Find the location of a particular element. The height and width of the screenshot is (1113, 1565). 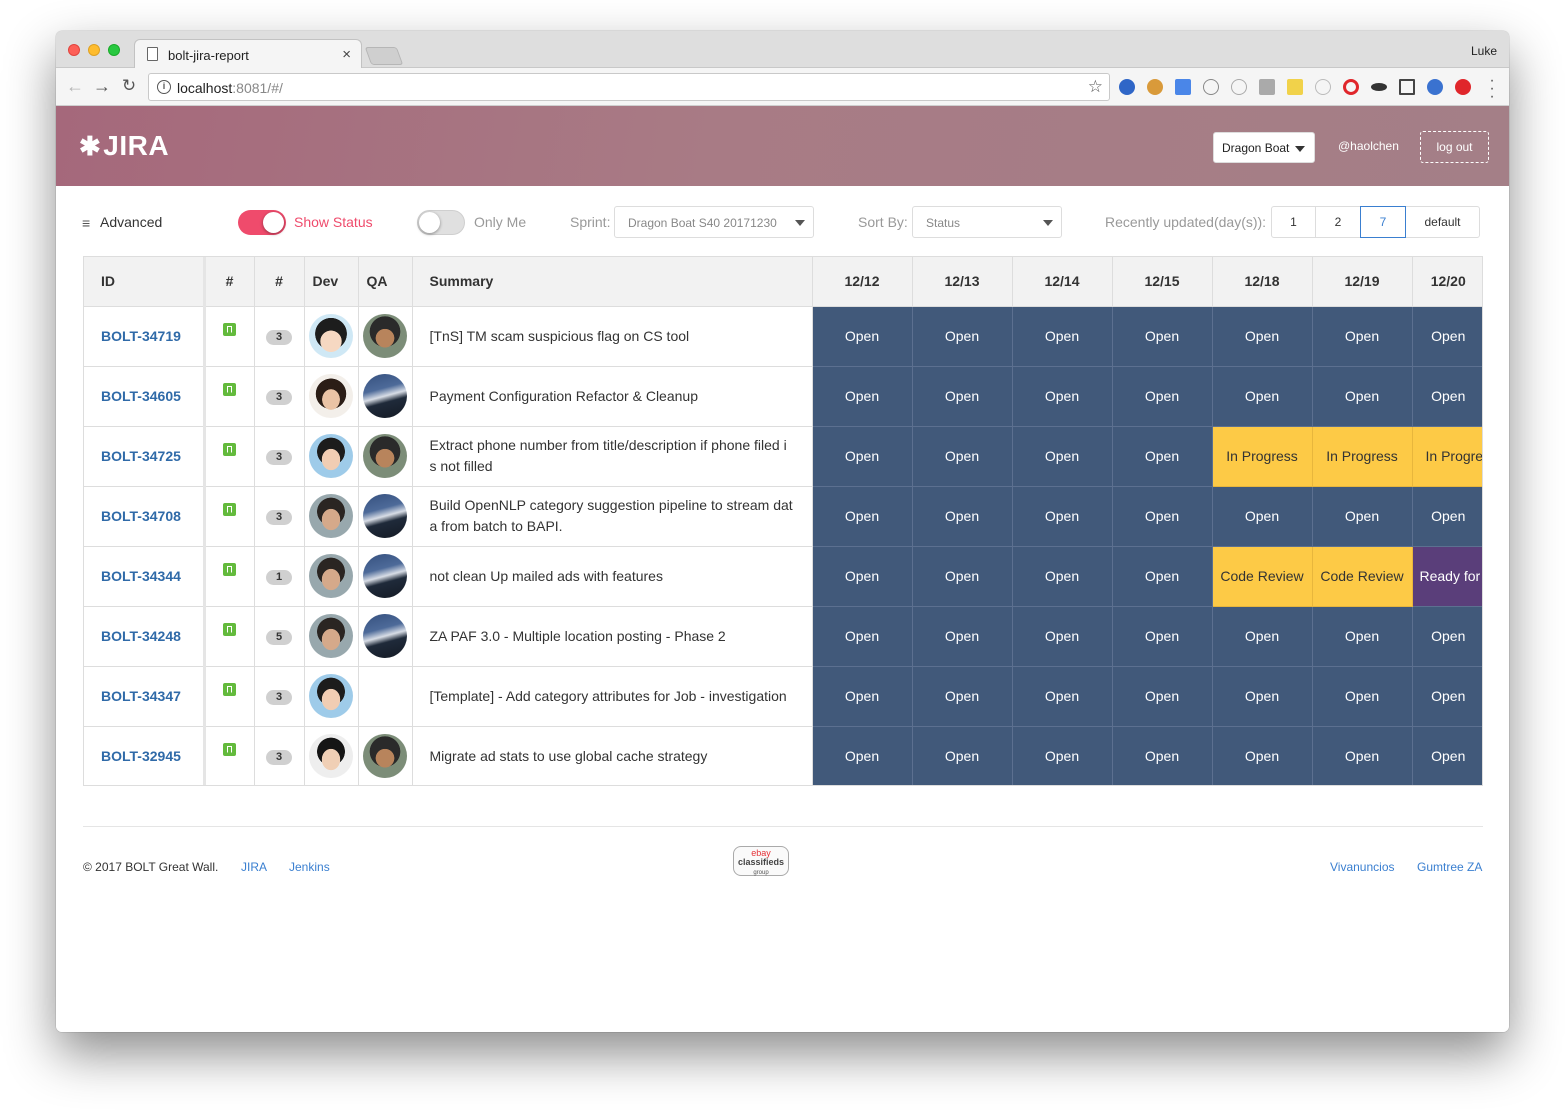

show-status-label: Show Status is located at coordinates (333, 222).